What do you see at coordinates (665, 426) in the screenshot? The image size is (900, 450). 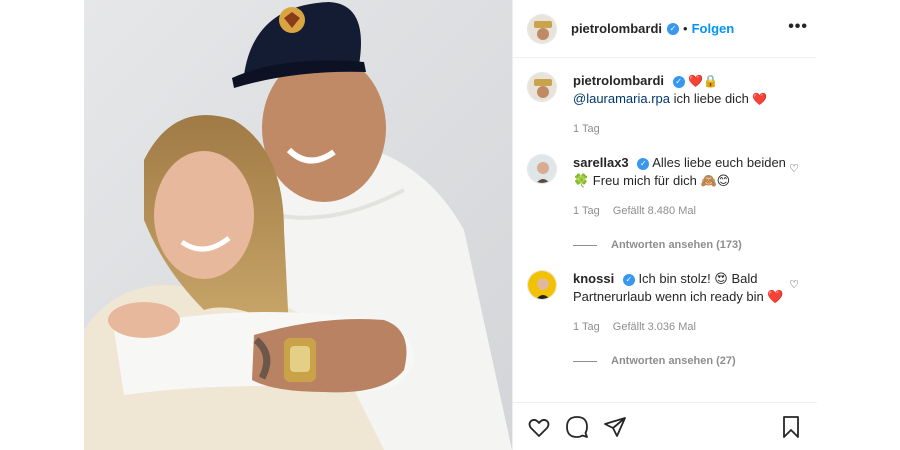 I see `post-actions-bar` at bounding box center [665, 426].